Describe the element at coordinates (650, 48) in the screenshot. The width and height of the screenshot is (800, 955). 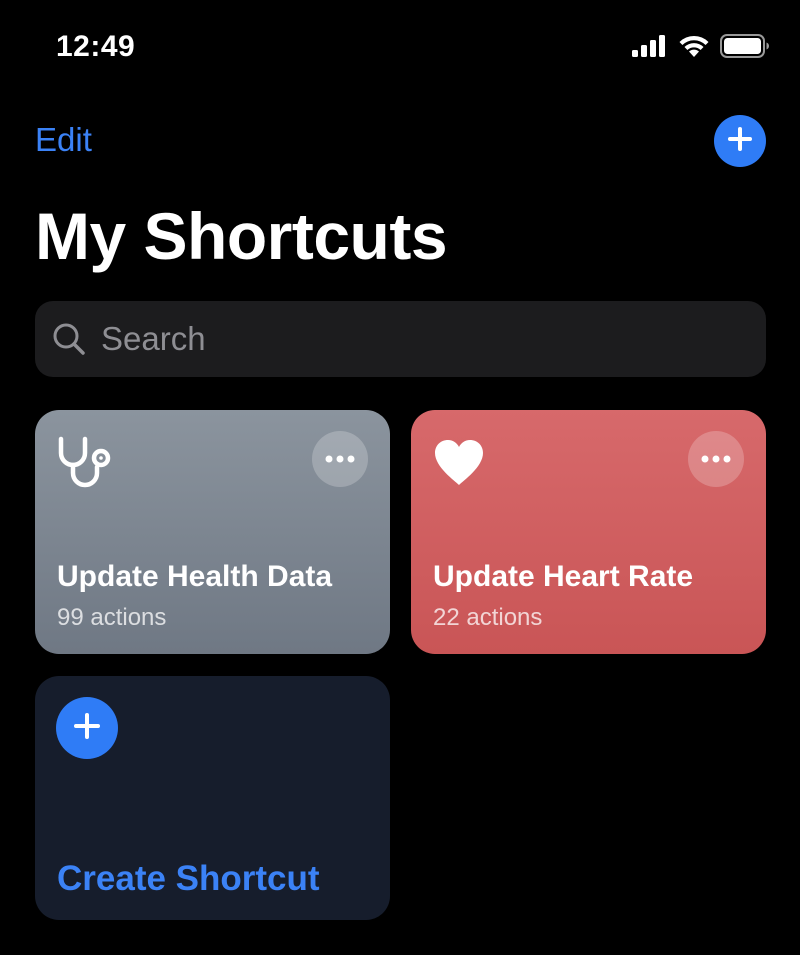
I see `cellular-signal-icon` at that location.